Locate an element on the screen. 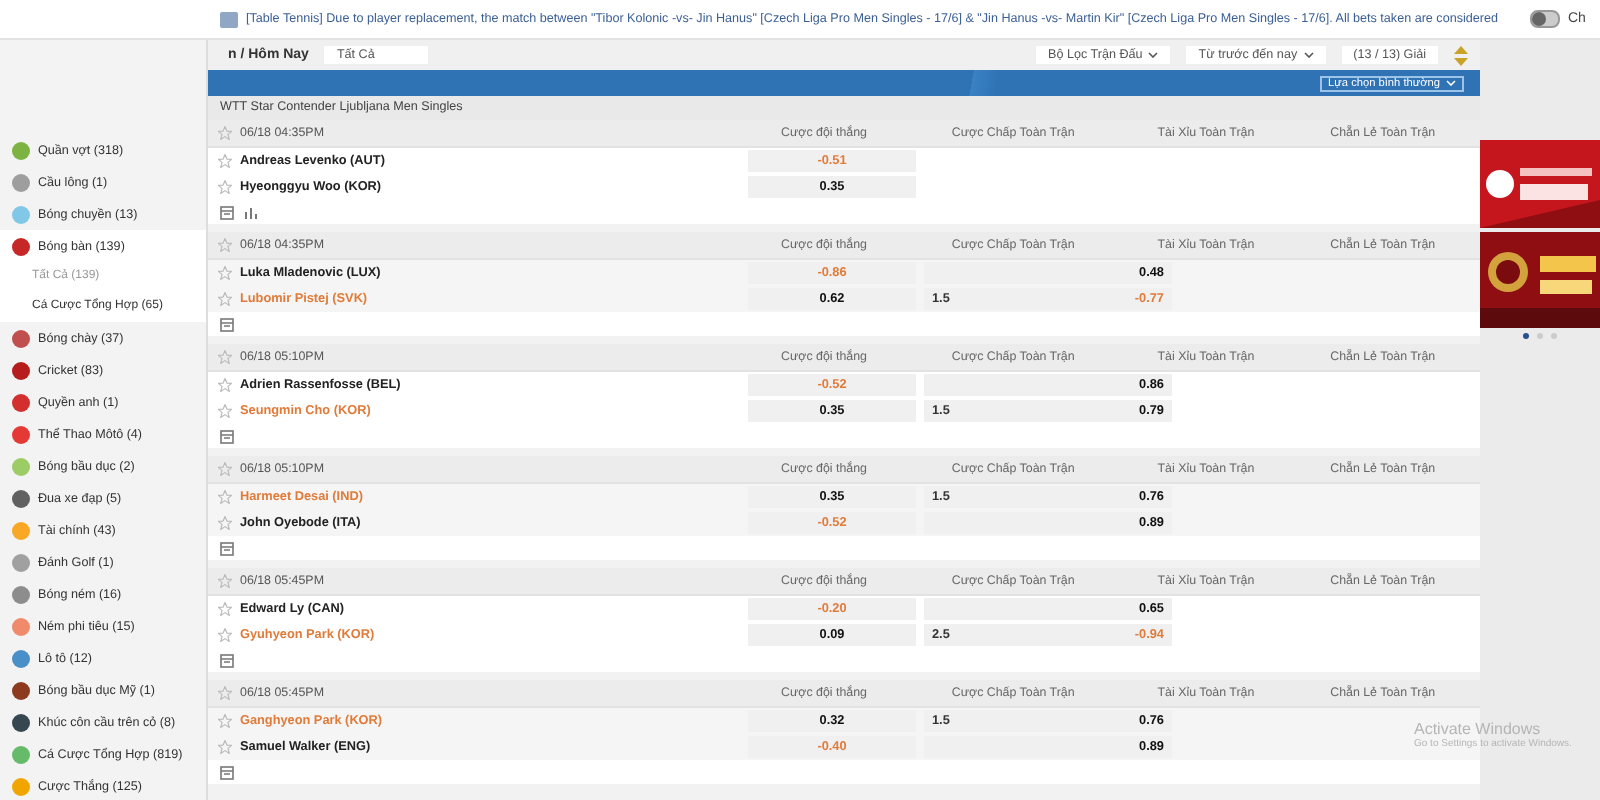  watermark-title: Activate Windows is located at coordinates (1478, 729).